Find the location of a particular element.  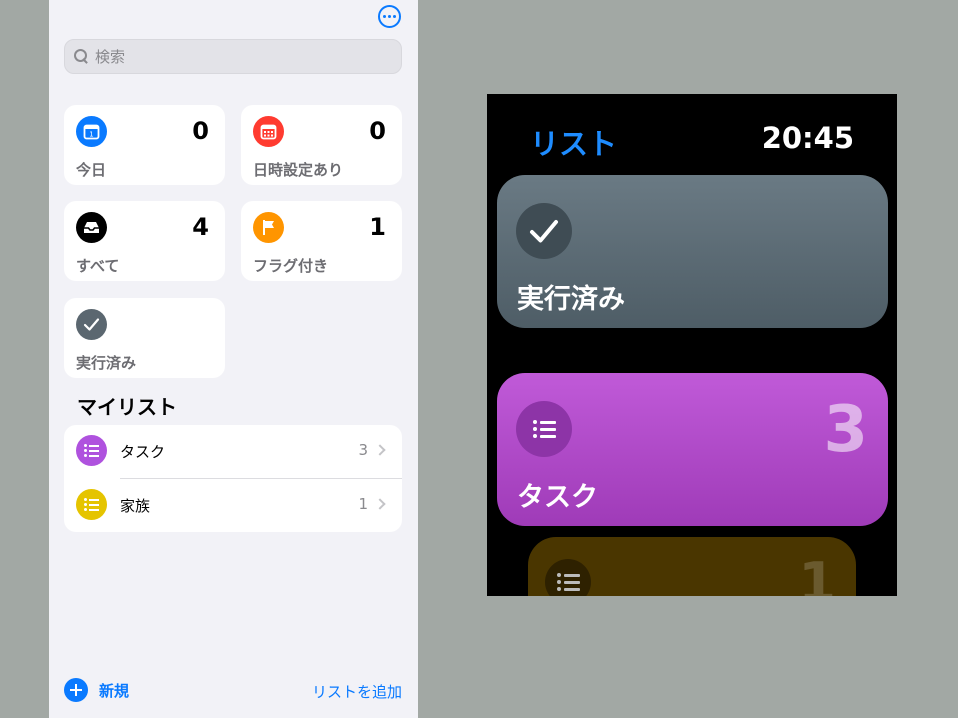

my-lists-group: タスク 3 家族 1 is located at coordinates (233, 478).